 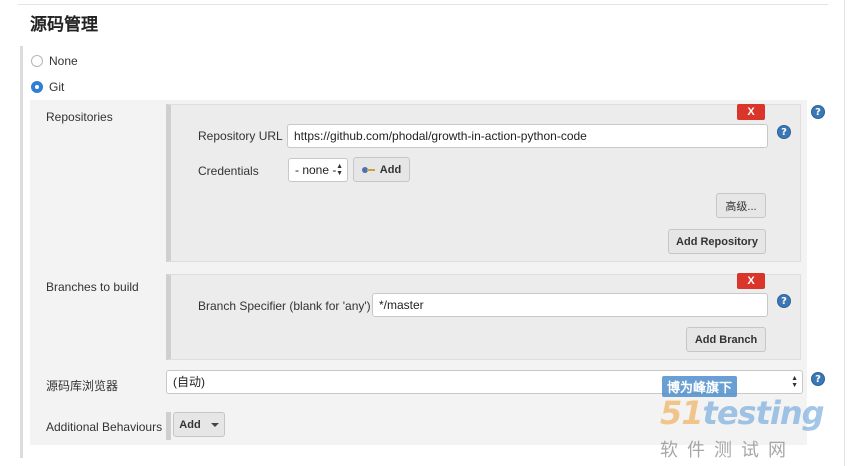 What do you see at coordinates (423, 4) in the screenshot?
I see `top-divider` at bounding box center [423, 4].